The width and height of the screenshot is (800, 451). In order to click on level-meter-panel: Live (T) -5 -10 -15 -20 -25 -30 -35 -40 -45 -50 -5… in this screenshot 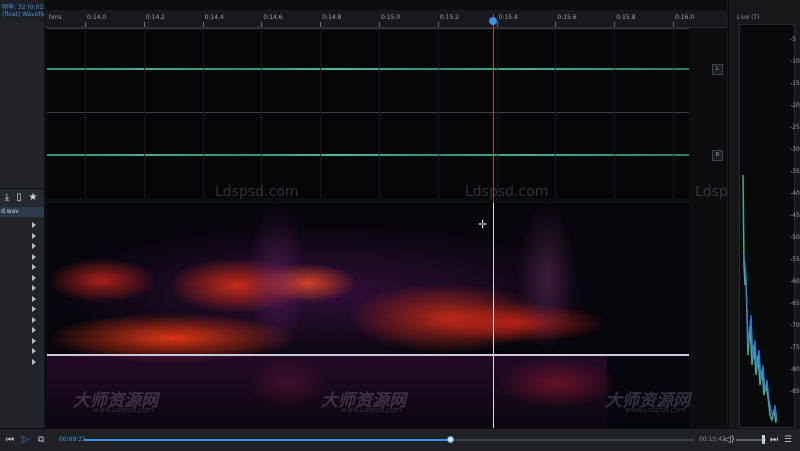, I will do `click(764, 214)`.